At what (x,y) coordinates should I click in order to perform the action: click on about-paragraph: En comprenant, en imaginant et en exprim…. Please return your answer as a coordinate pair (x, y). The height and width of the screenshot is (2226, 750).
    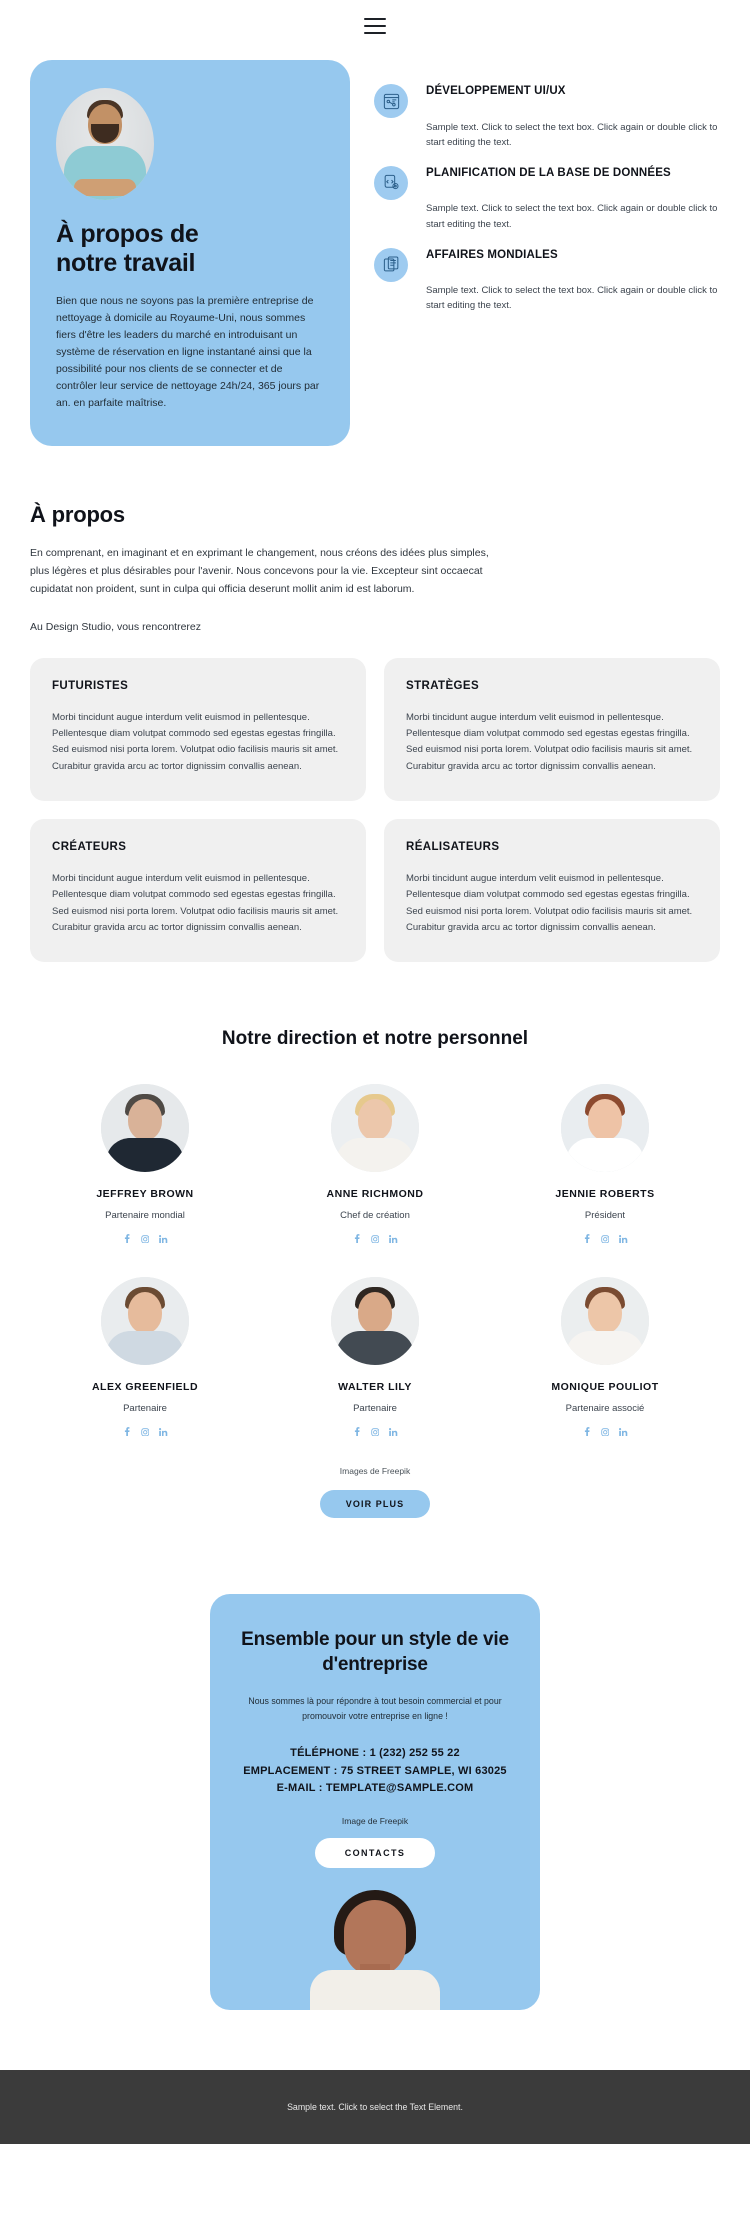
    Looking at the image, I should click on (259, 570).